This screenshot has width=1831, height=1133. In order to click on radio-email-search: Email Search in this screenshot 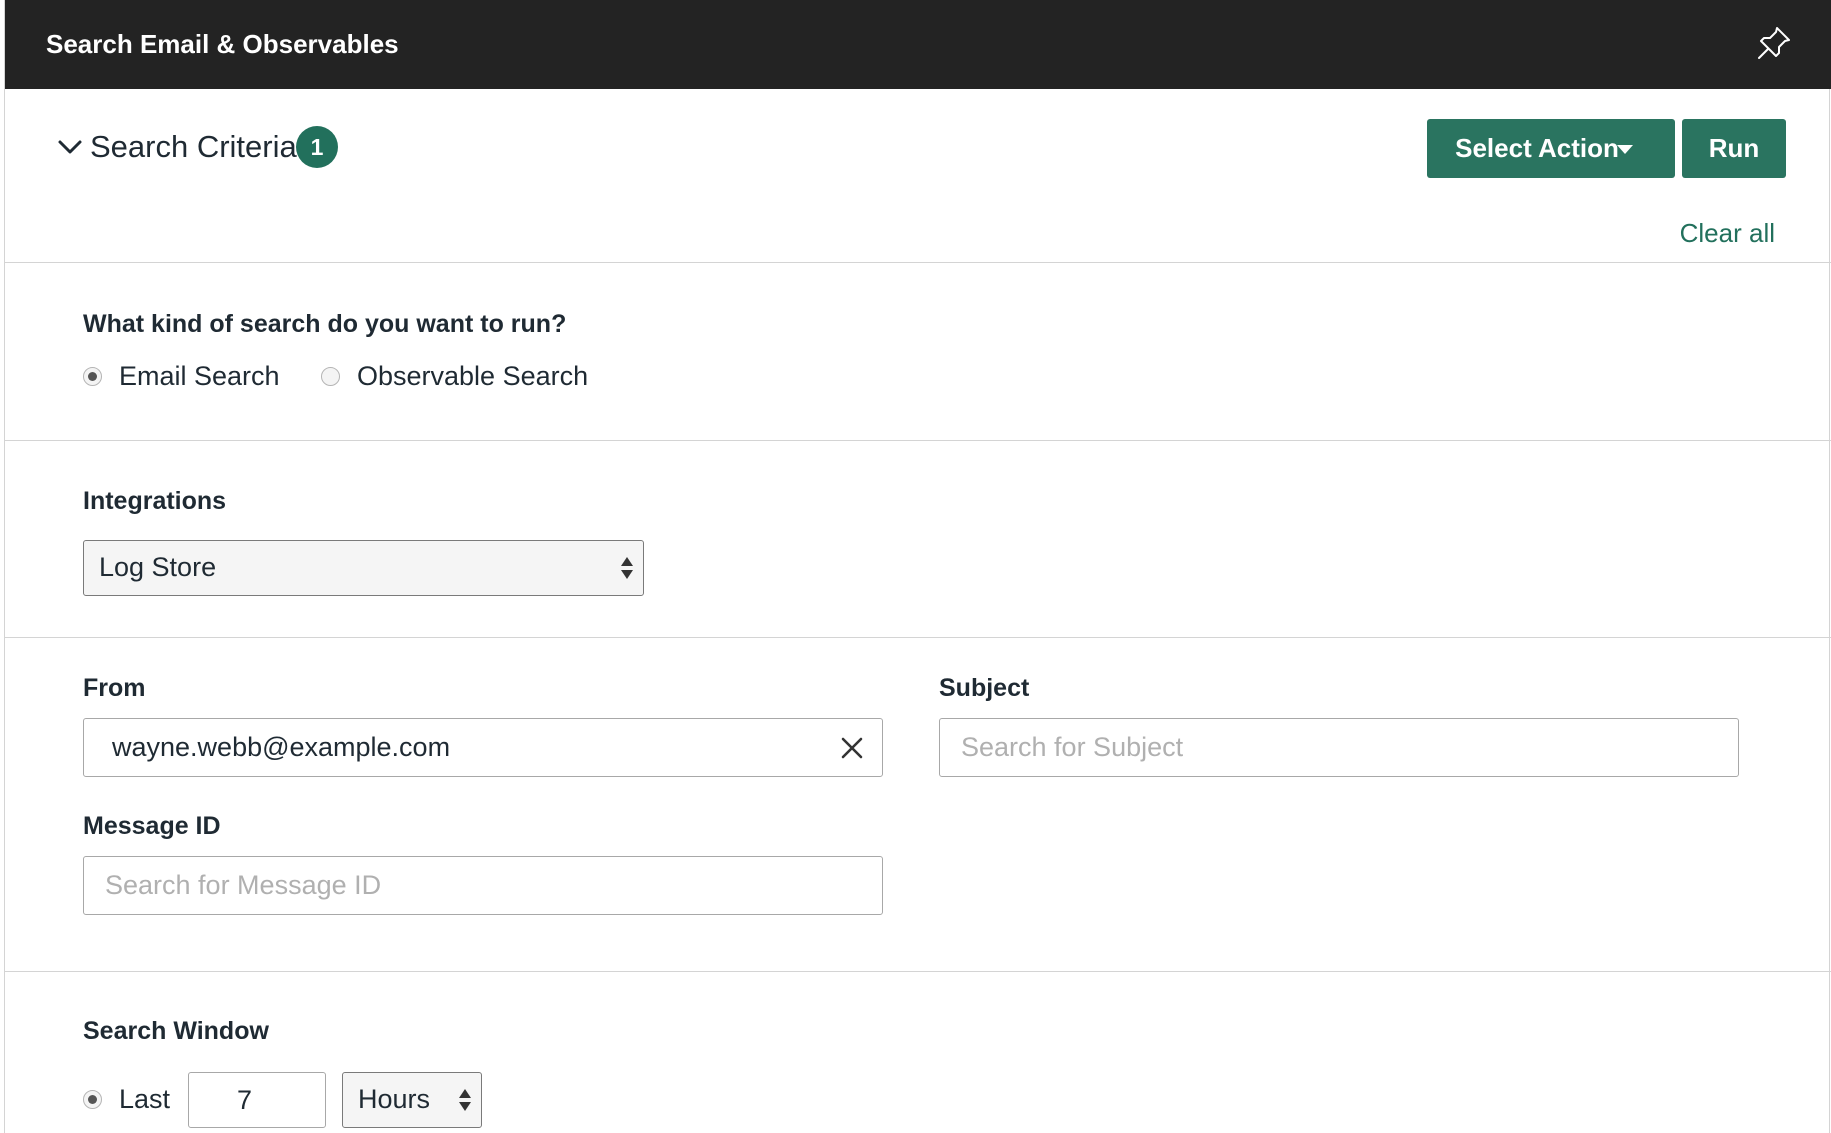, I will do `click(181, 376)`.